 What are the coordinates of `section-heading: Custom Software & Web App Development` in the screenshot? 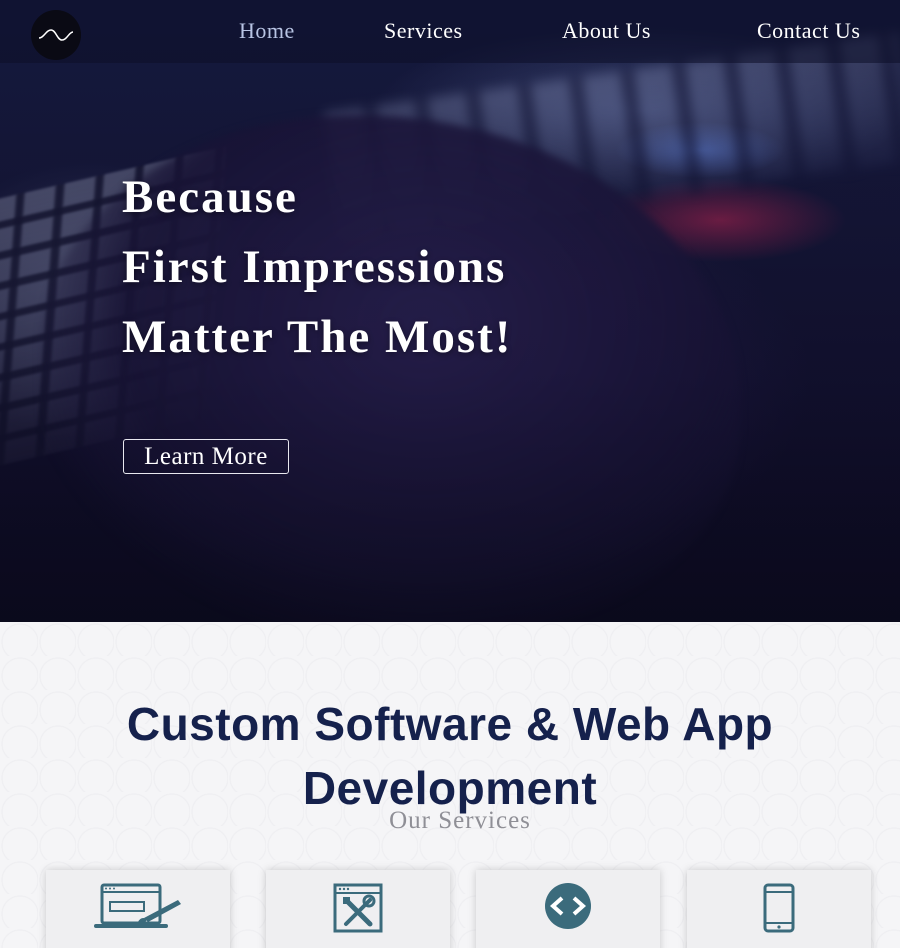 It's located at (450, 756).